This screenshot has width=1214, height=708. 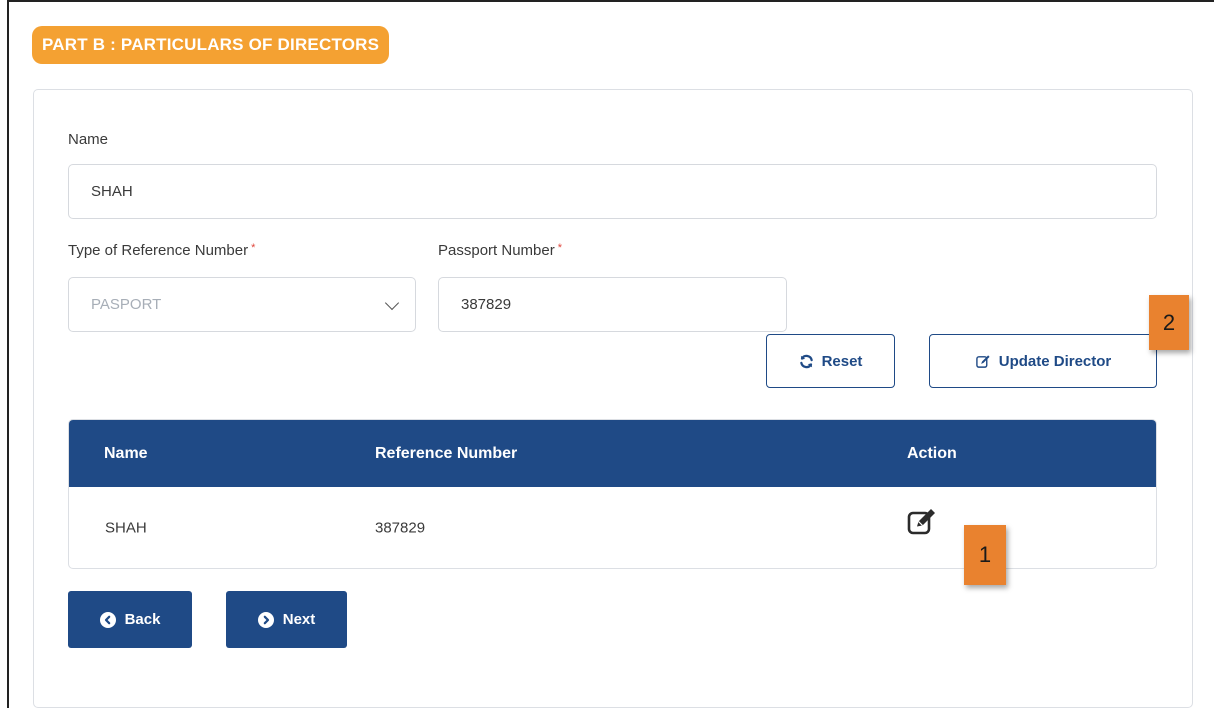 I want to click on column-header-name: Name, so click(x=126, y=453).